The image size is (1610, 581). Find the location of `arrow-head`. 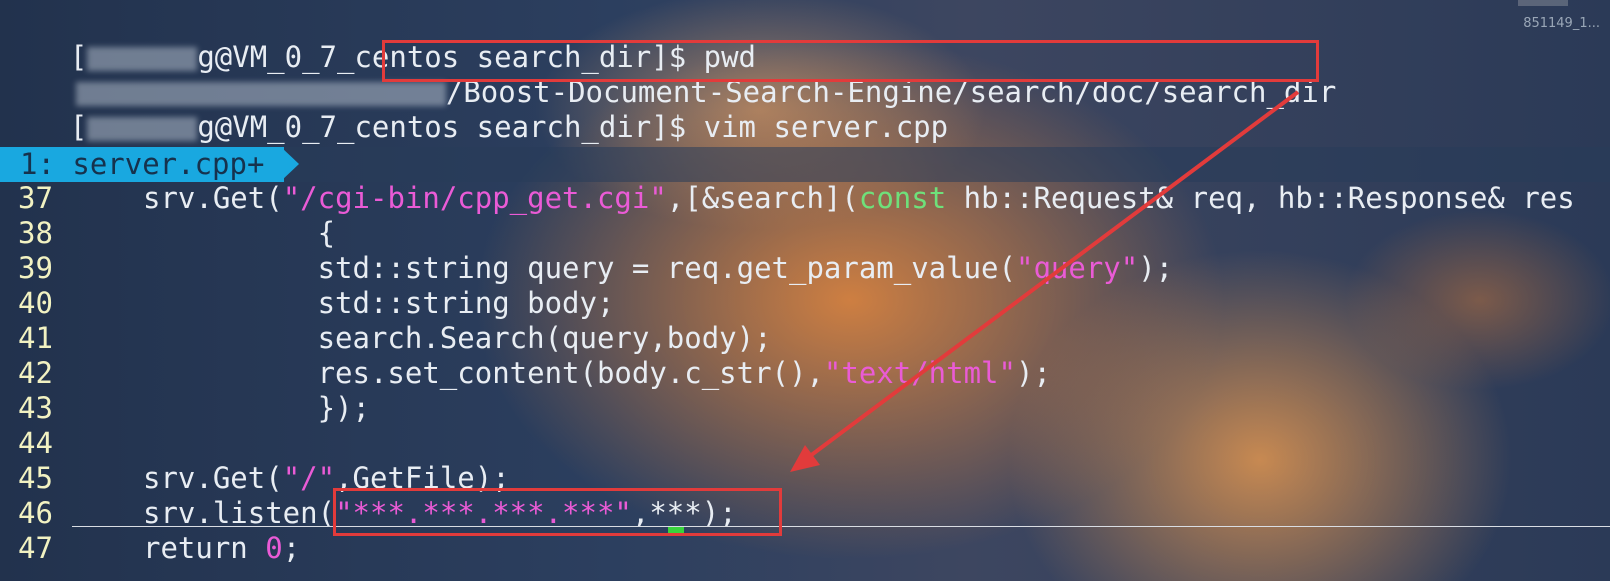

arrow-head is located at coordinates (805, 458).